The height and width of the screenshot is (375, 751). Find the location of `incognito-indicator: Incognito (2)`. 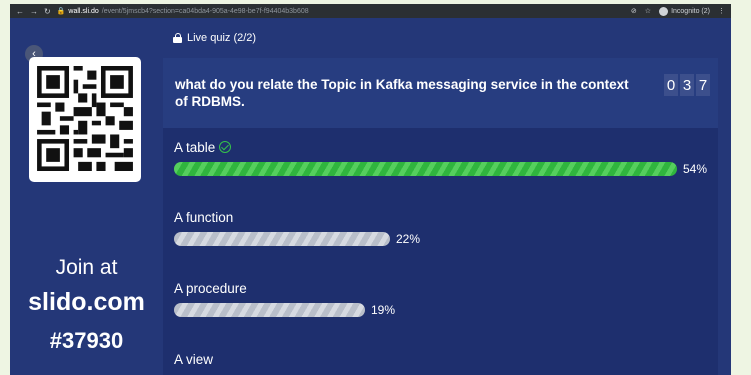

incognito-indicator: Incognito (2) is located at coordinates (684, 11).